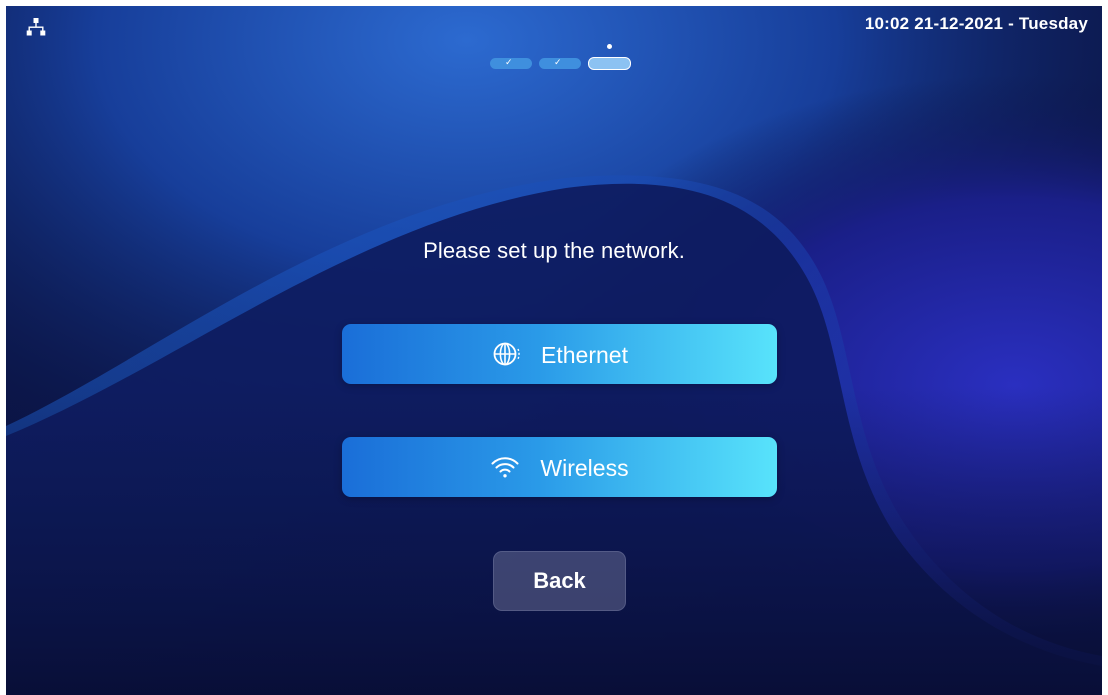 The width and height of the screenshot is (1108, 695). I want to click on network-topology-icon, so click(36, 27).